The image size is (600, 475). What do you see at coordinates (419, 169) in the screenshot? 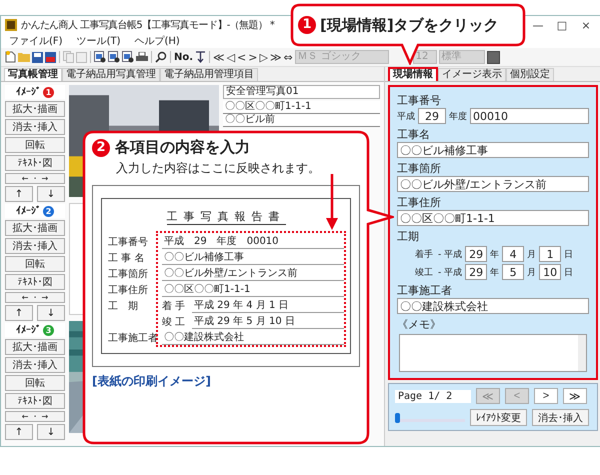
I see `field-label: 工事箇所` at bounding box center [419, 169].